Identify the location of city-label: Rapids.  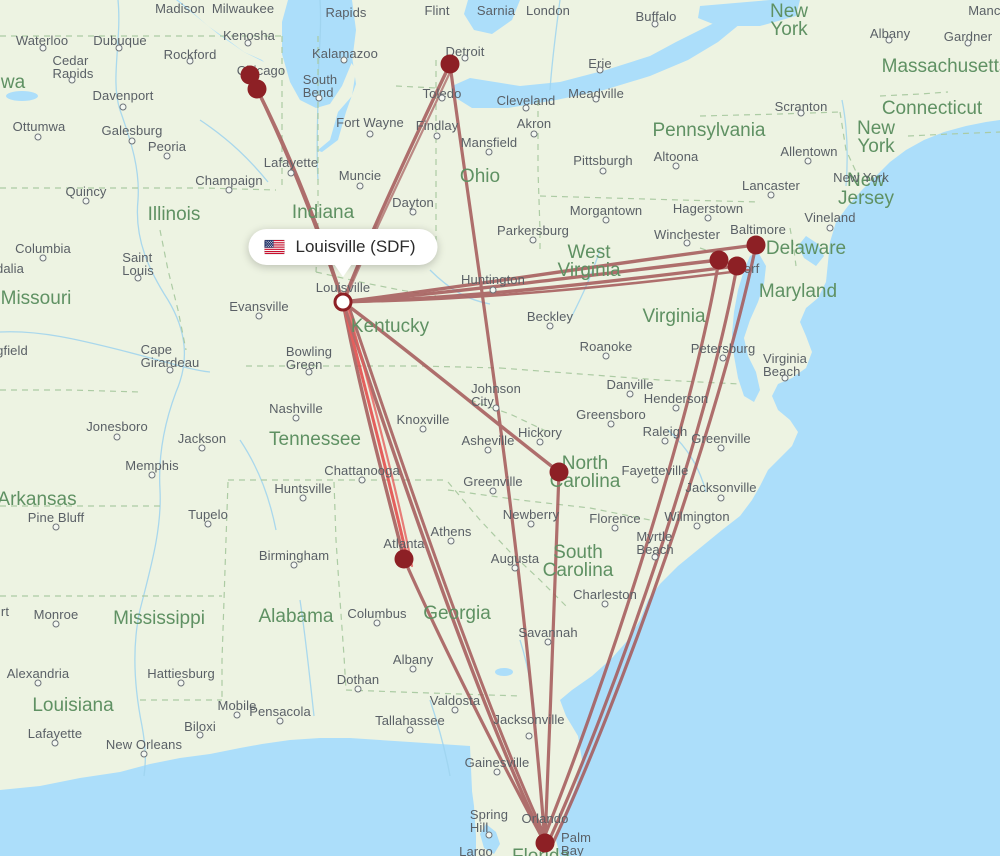
(346, 12).